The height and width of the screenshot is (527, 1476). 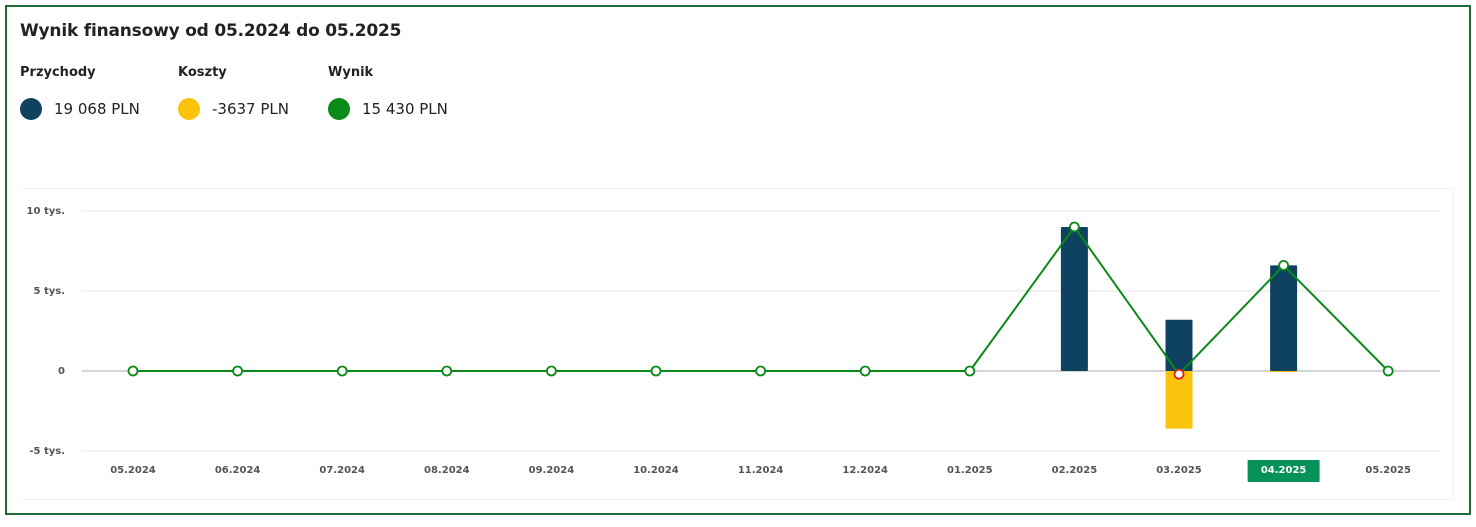 I want to click on x-tick-label: 05.2024, so click(x=133, y=470).